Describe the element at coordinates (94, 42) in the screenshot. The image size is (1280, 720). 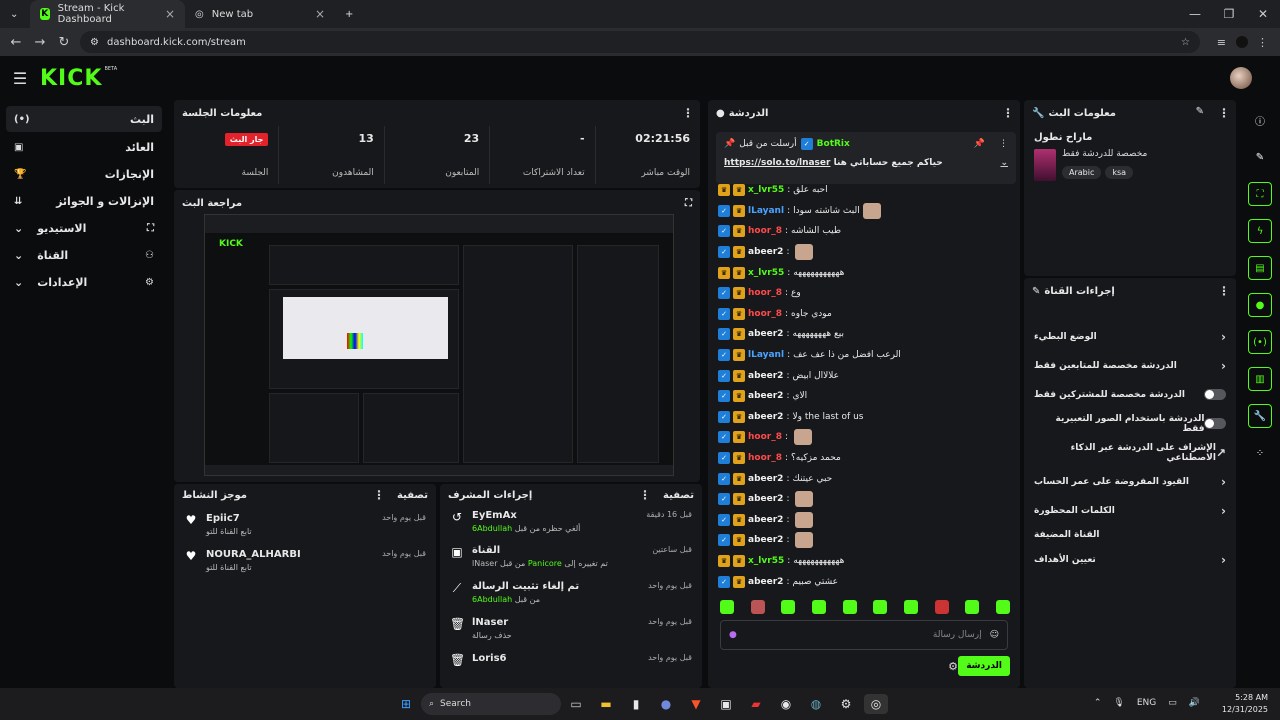
I see `site-info-icon: ⚙` at that location.